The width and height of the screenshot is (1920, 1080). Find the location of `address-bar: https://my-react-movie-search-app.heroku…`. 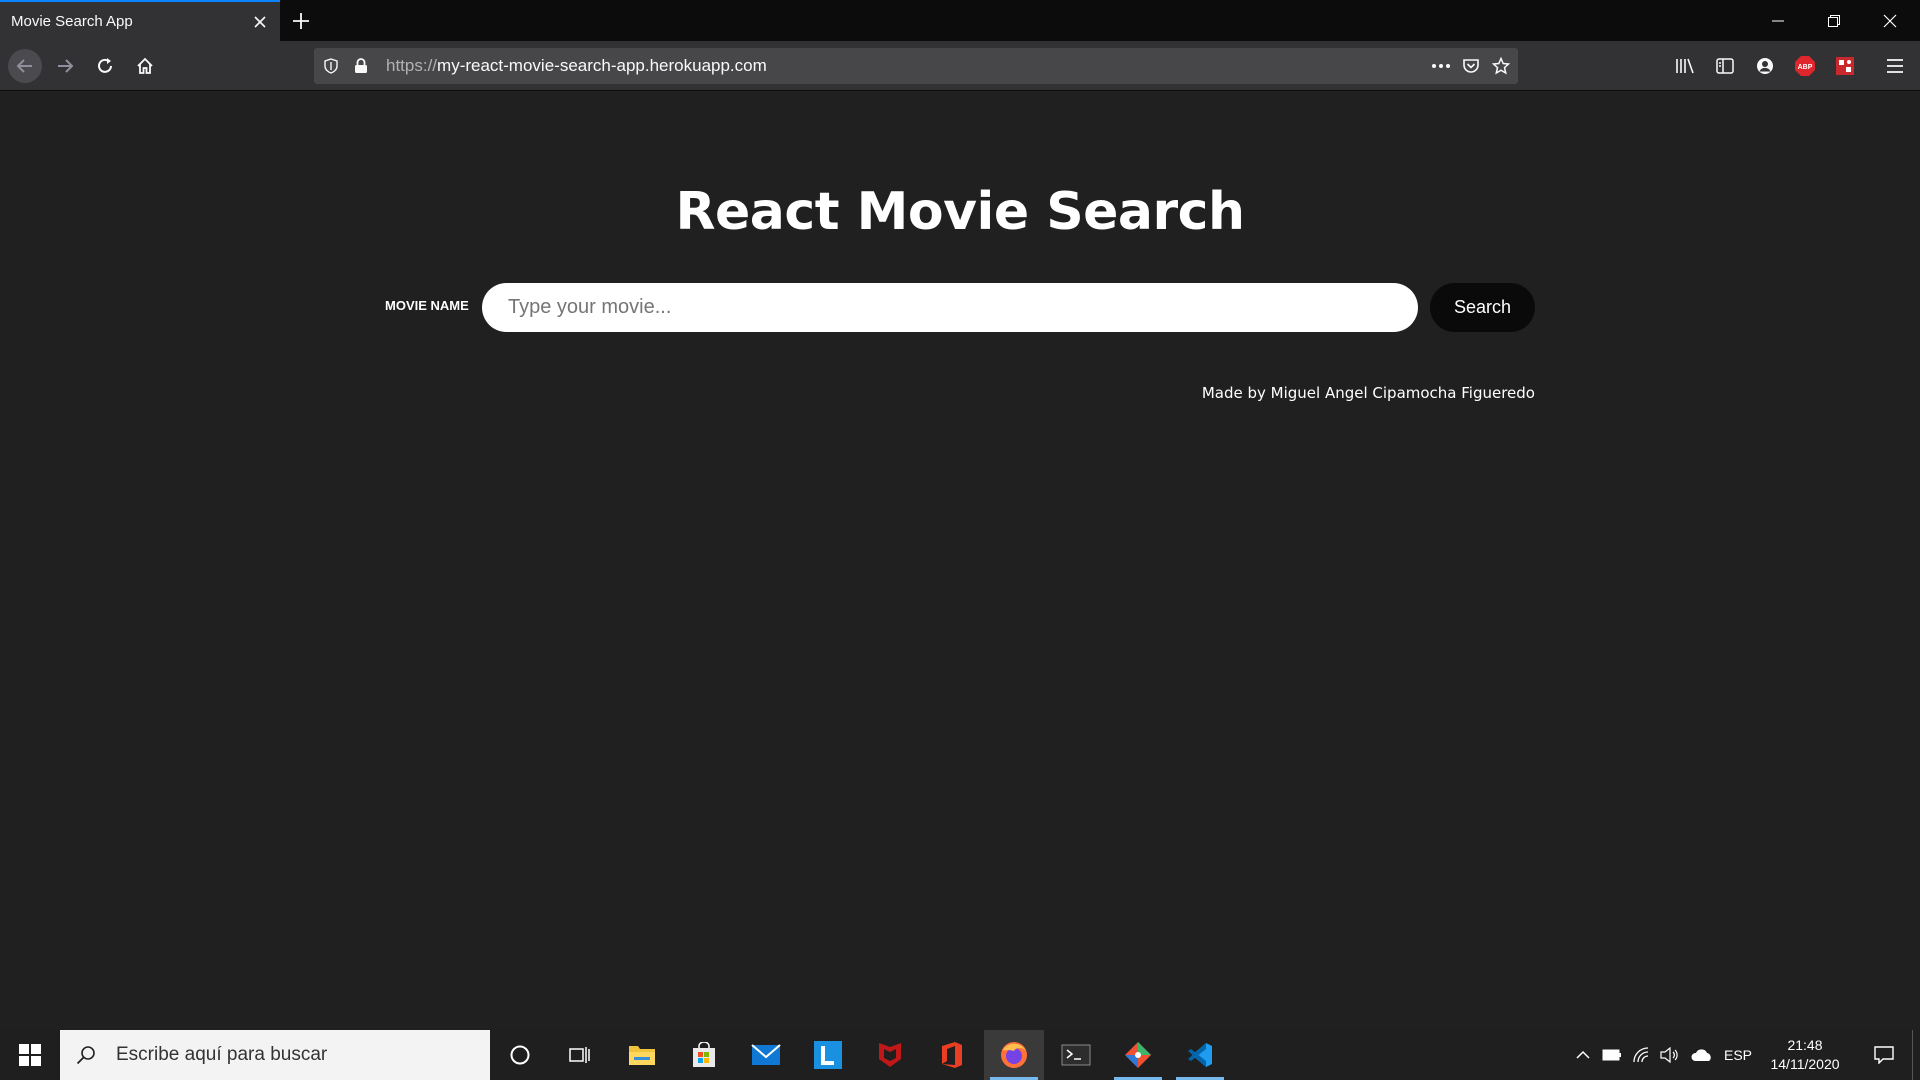

address-bar: https://my-react-movie-search-app.heroku… is located at coordinates (916, 66).